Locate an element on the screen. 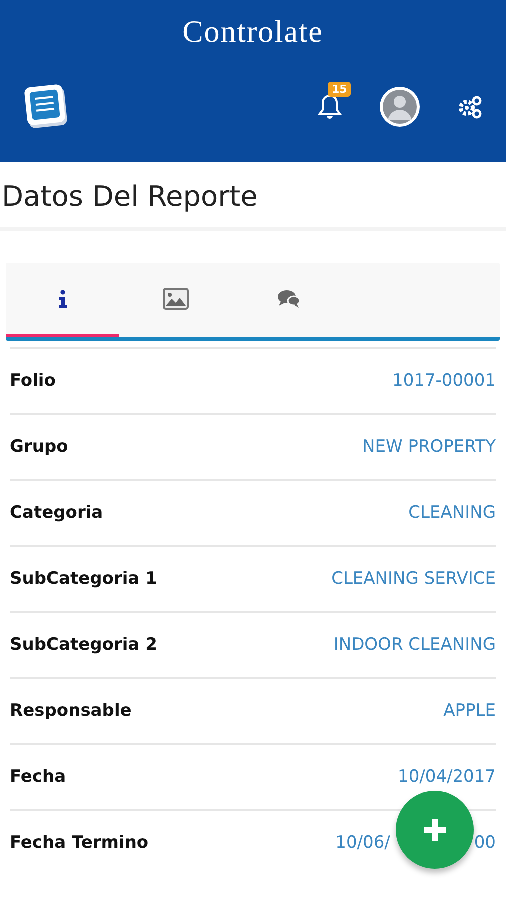 The height and width of the screenshot is (900, 506). info-icon is located at coordinates (63, 299).